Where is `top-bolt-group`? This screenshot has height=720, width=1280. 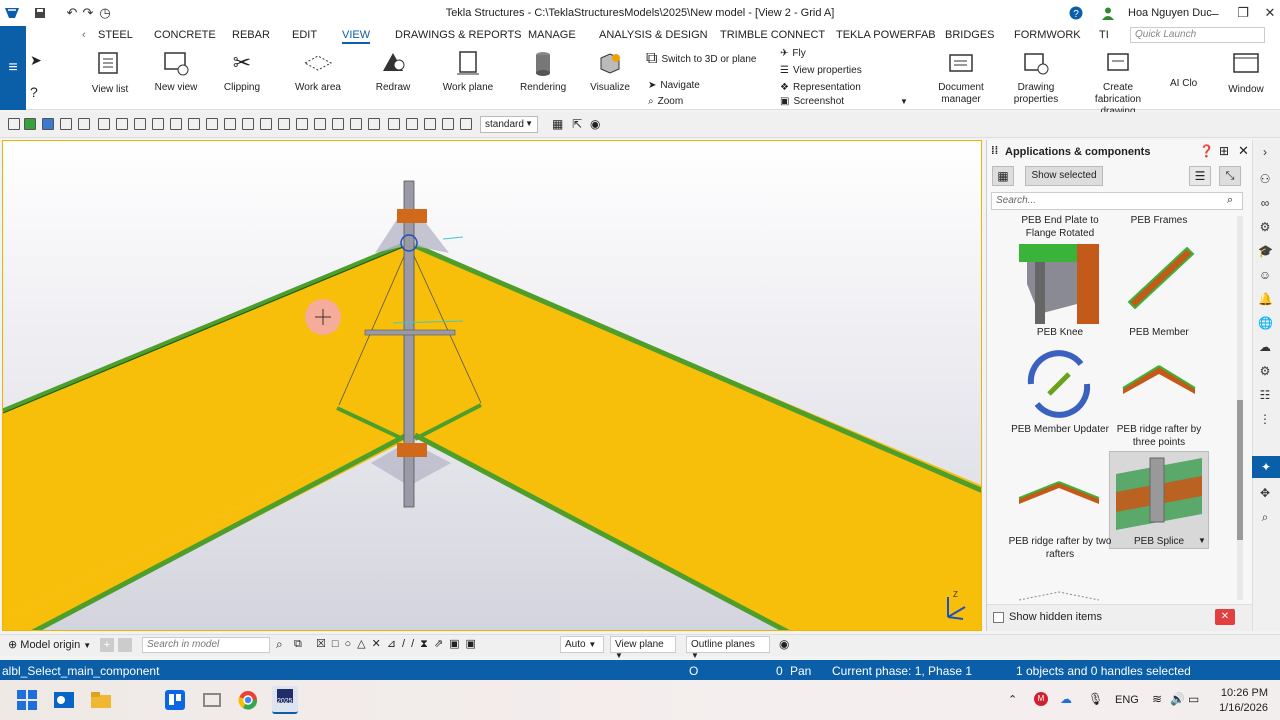
top-bolt-group is located at coordinates (412, 216).